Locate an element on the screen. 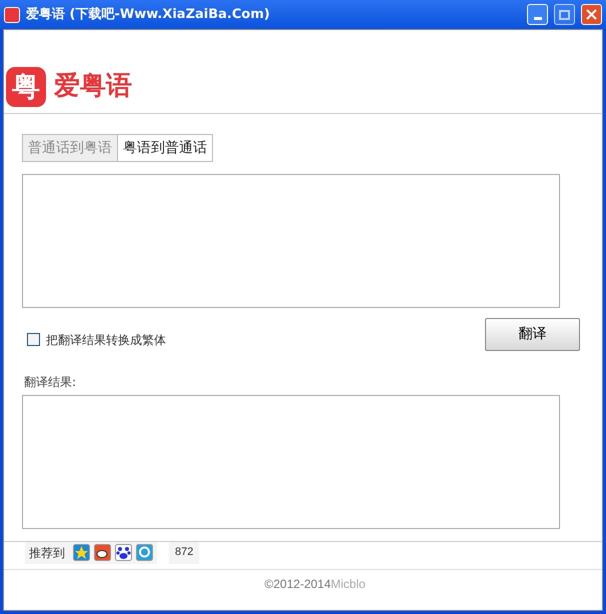 Image resolution: width=606 pixels, height=614 pixels. logo-mark: 粤 is located at coordinates (26, 86).